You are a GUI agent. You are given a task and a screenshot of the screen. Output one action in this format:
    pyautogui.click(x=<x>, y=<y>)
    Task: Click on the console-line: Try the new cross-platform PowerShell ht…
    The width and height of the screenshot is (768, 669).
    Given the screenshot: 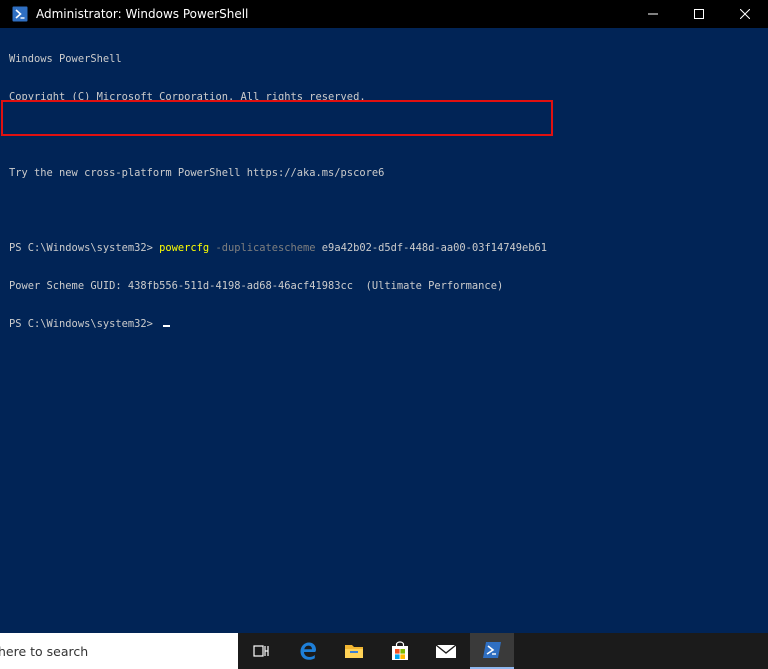 What is the action you would take?
    pyautogui.click(x=197, y=172)
    